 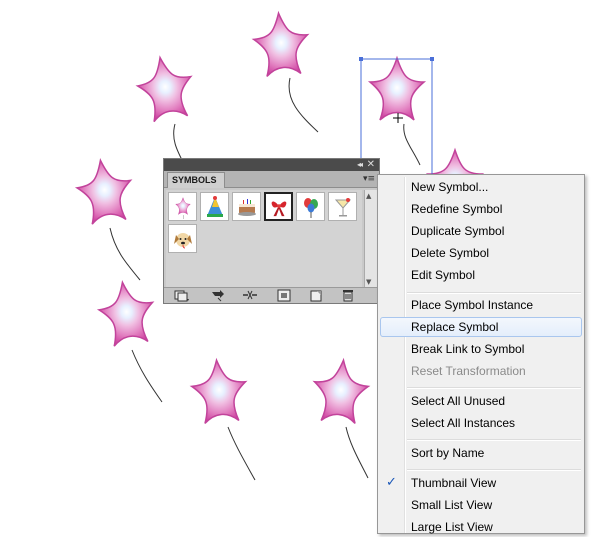 What do you see at coordinates (368, 282) in the screenshot?
I see `scroll-down-icon: ▼` at bounding box center [368, 282].